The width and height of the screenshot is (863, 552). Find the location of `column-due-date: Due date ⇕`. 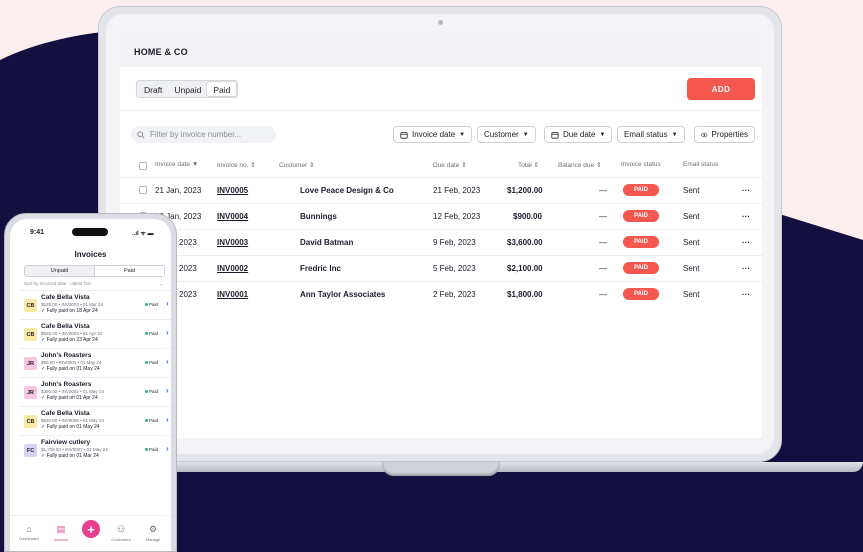

column-due-date: Due date ⇕ is located at coordinates (450, 165).